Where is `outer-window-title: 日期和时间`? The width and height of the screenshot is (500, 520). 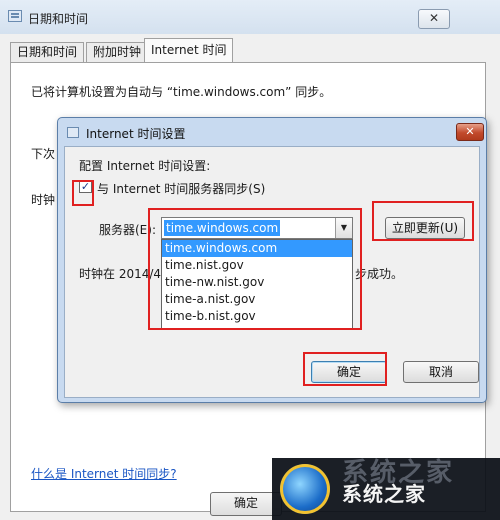
outer-window-title: 日期和时间 is located at coordinates (58, 19).